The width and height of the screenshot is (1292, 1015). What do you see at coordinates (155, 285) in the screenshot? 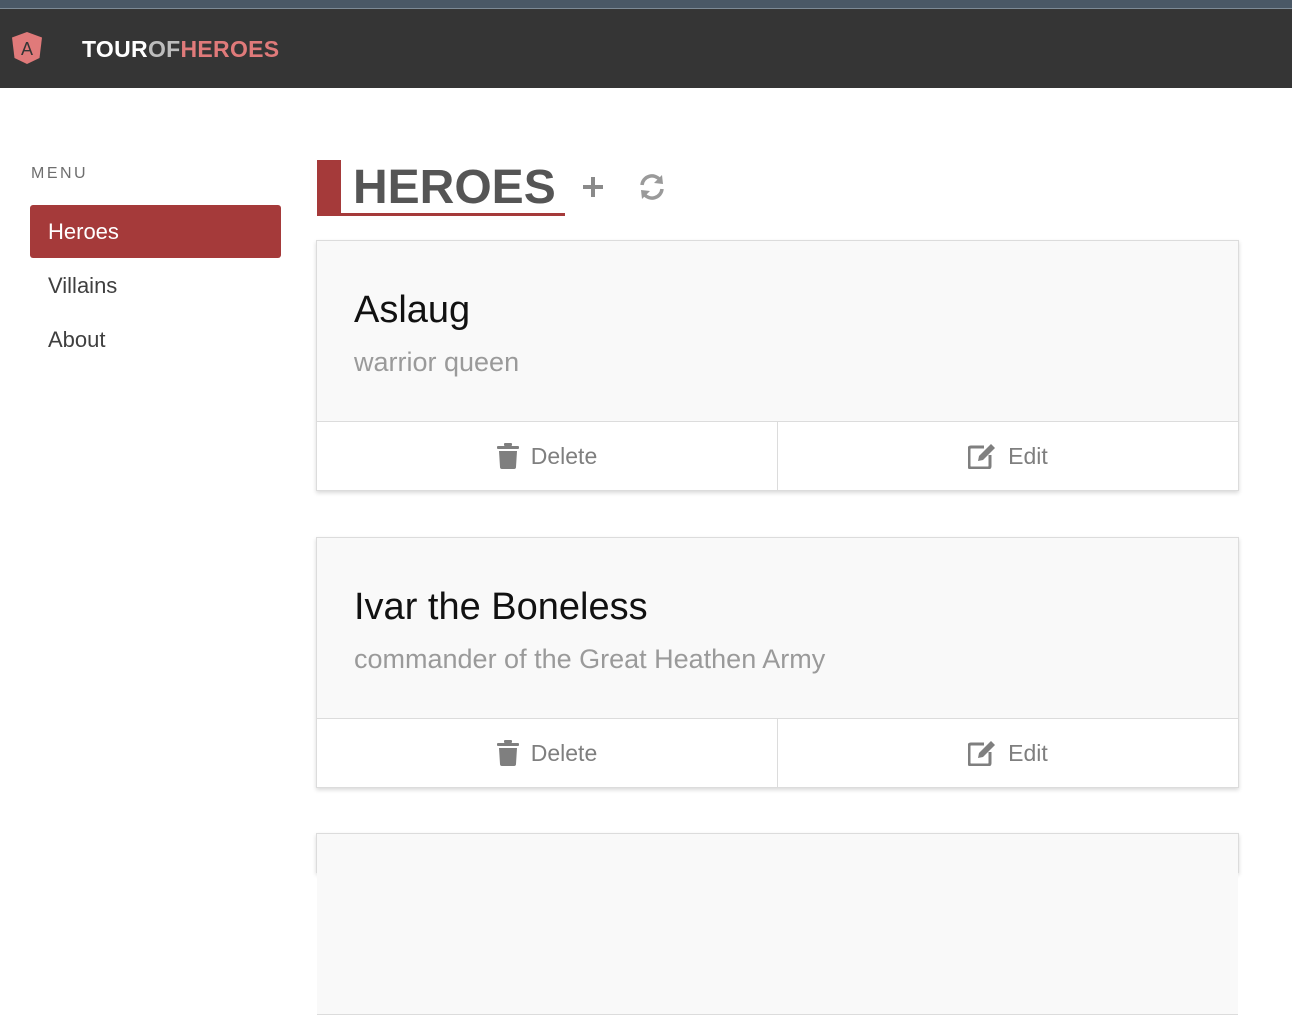
I see `sidebar-item-villains: Villains` at bounding box center [155, 285].